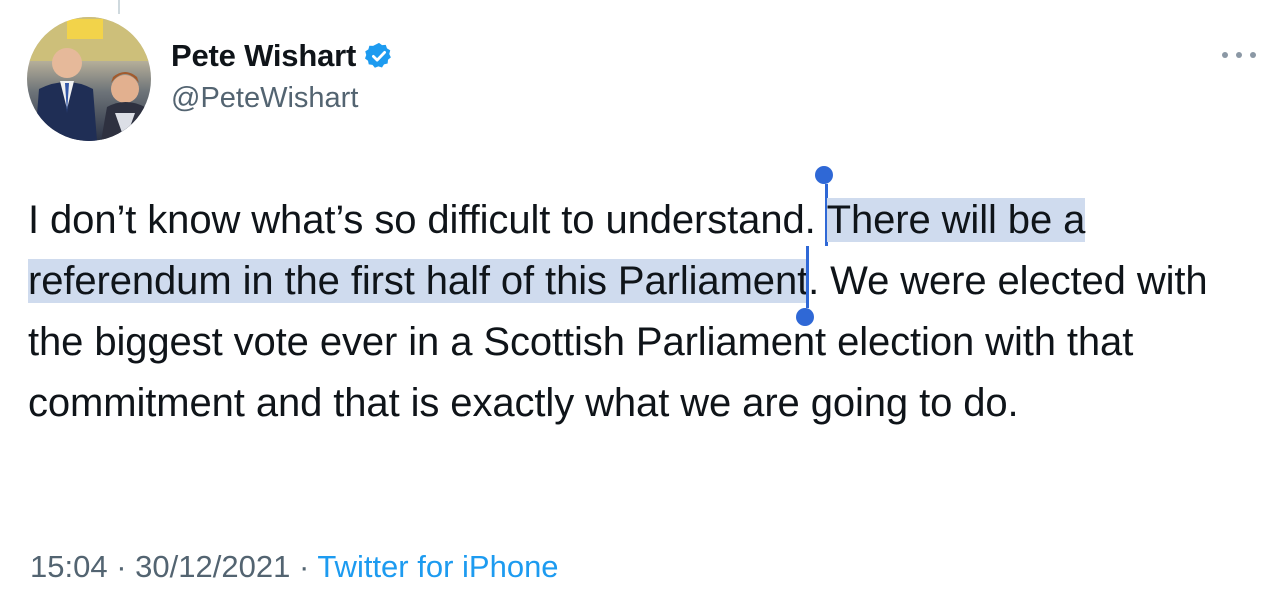 This screenshot has height=605, width=1287. I want to click on author-handle: @PeteWishart, so click(264, 98).